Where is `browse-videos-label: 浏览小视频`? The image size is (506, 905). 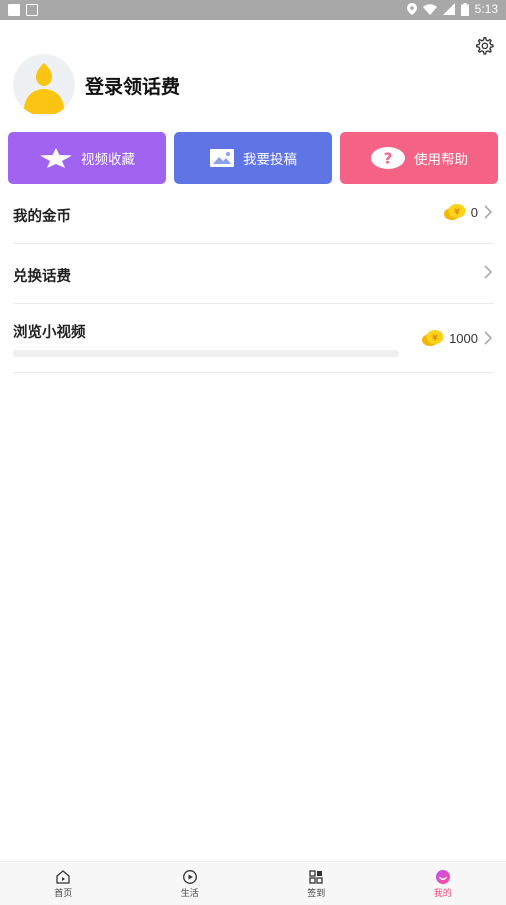
browse-videos-label: 浏览小视频 is located at coordinates (49, 333).